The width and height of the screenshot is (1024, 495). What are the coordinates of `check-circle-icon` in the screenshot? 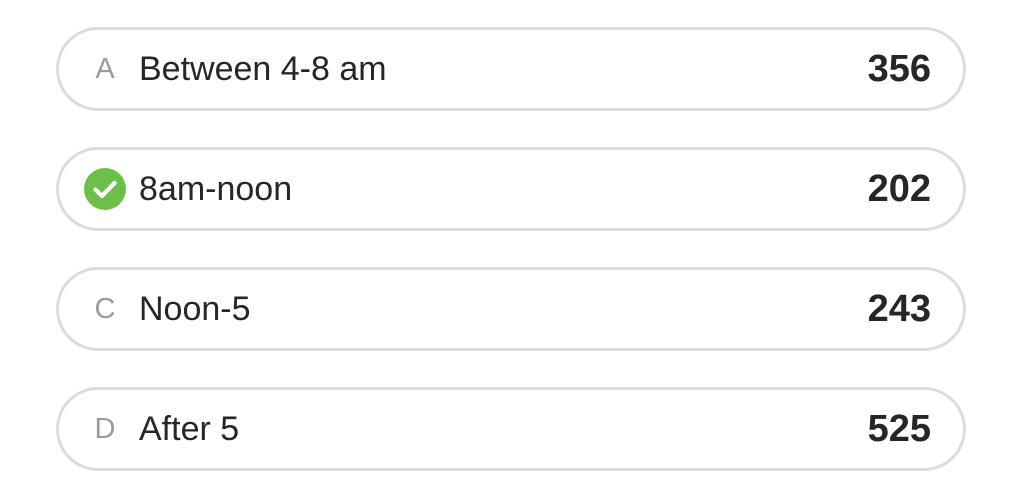 It's located at (105, 189).